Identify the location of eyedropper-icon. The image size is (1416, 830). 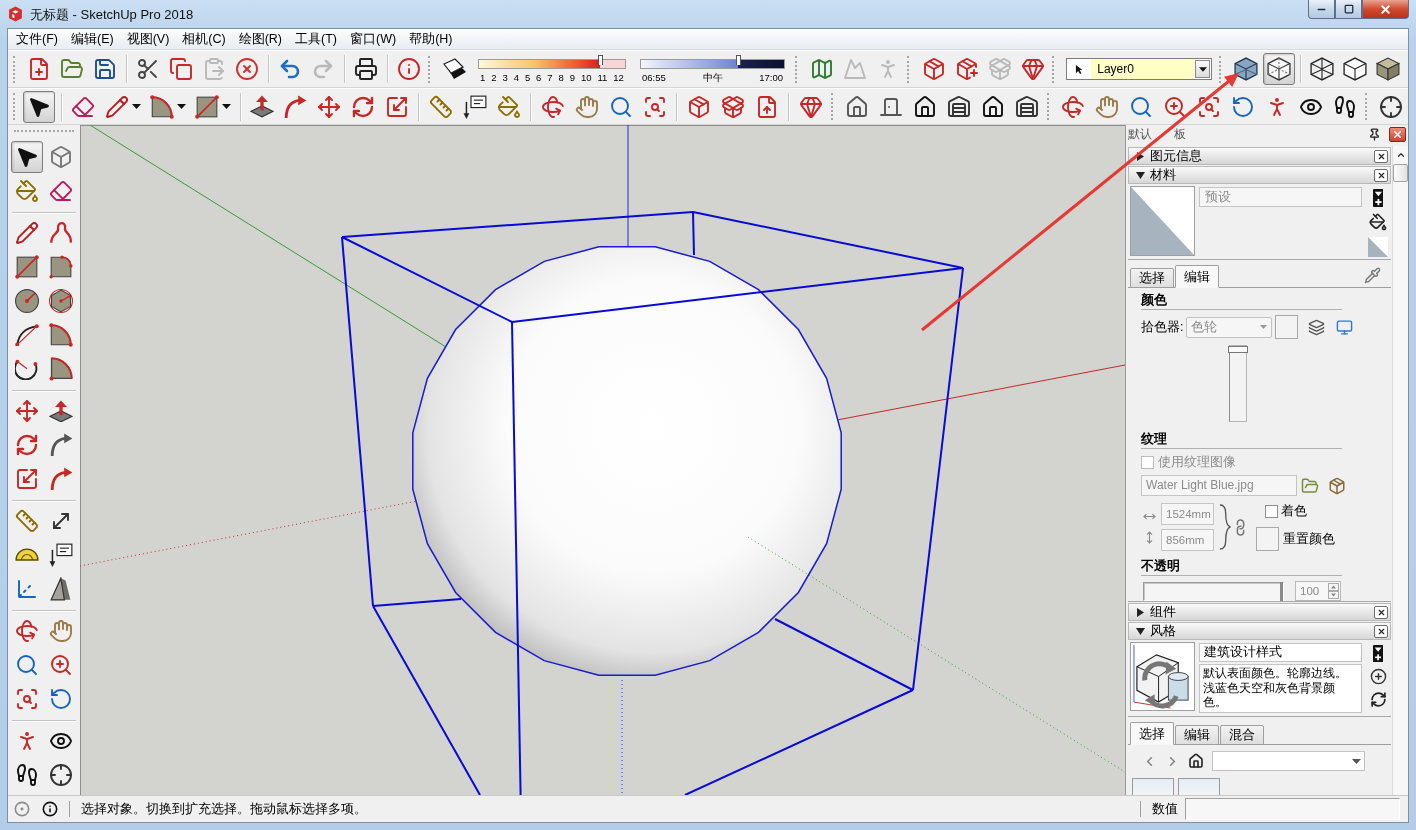
(1372, 275).